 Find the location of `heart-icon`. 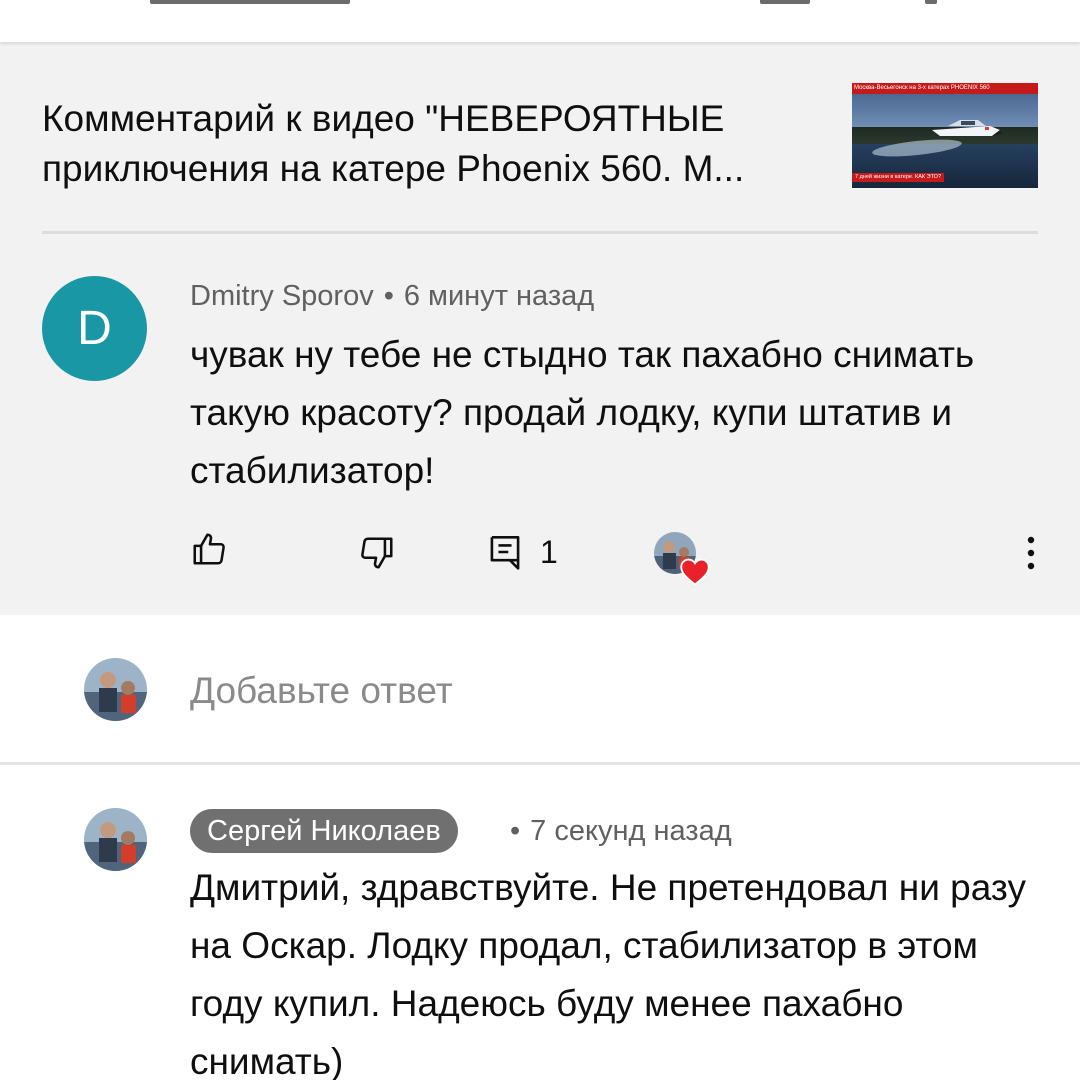

heart-icon is located at coordinates (695, 572).